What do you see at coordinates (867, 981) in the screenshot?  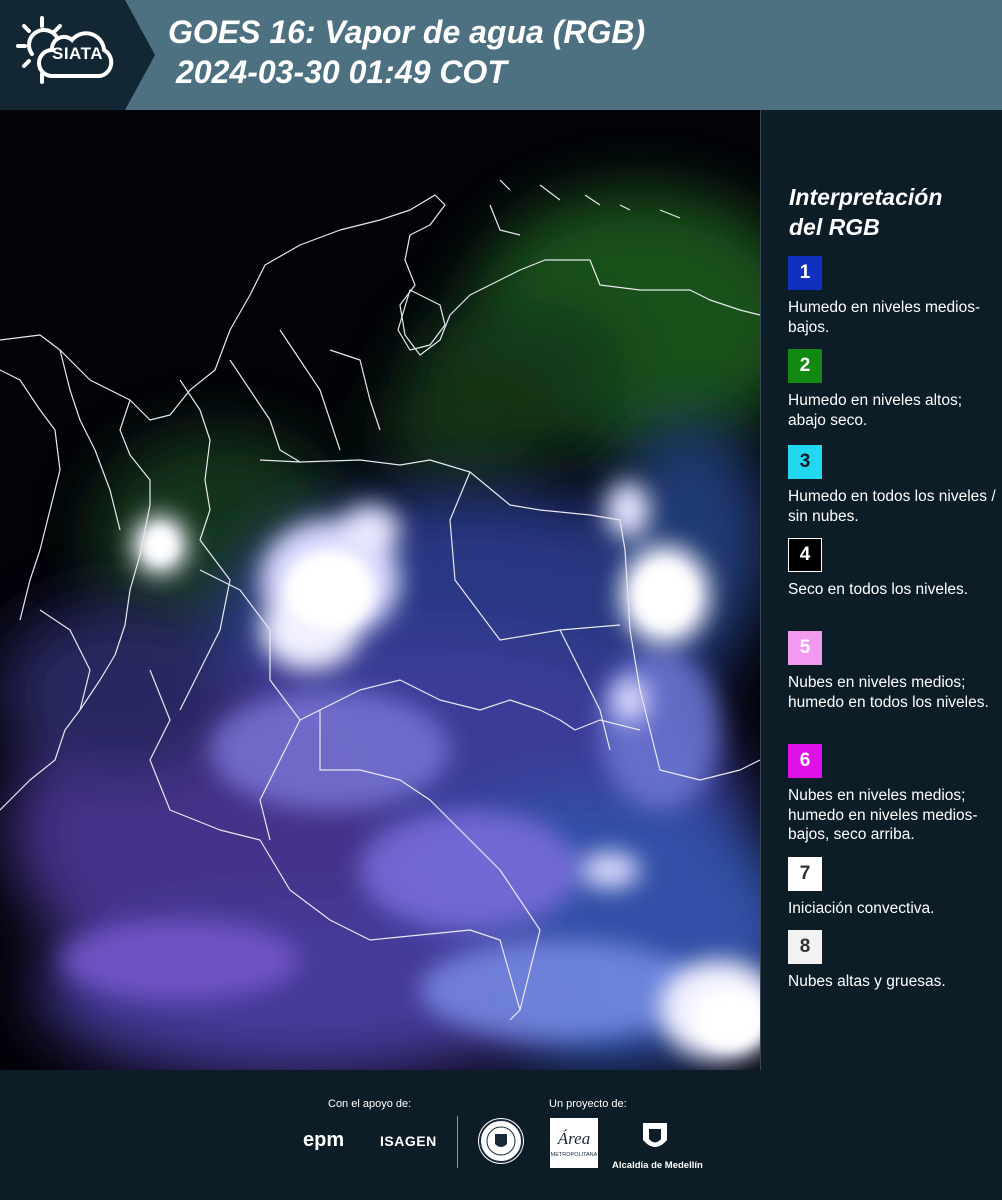 I see `legend-label-8: Nubes altas y gruesas.` at bounding box center [867, 981].